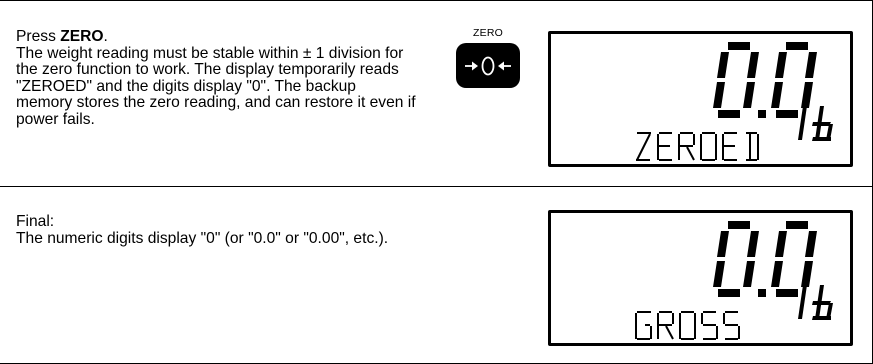 This screenshot has height=364, width=873. What do you see at coordinates (436, 0) in the screenshot?
I see `table-top-border` at bounding box center [436, 0].